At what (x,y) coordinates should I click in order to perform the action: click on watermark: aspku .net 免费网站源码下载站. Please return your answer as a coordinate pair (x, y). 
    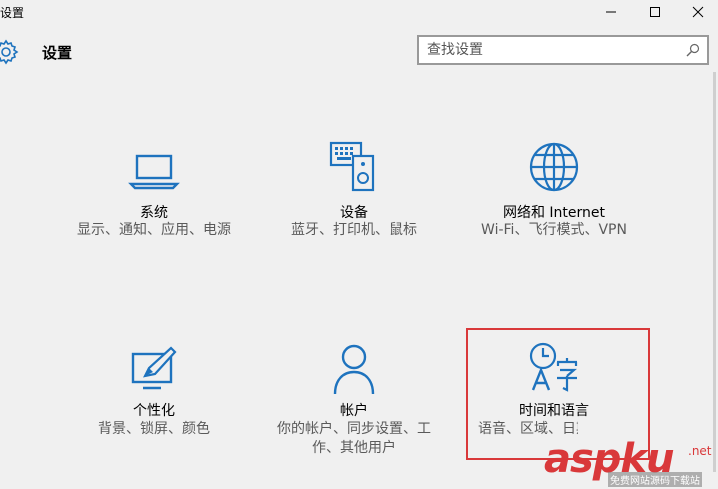
    Looking at the image, I should click on (619, 462).